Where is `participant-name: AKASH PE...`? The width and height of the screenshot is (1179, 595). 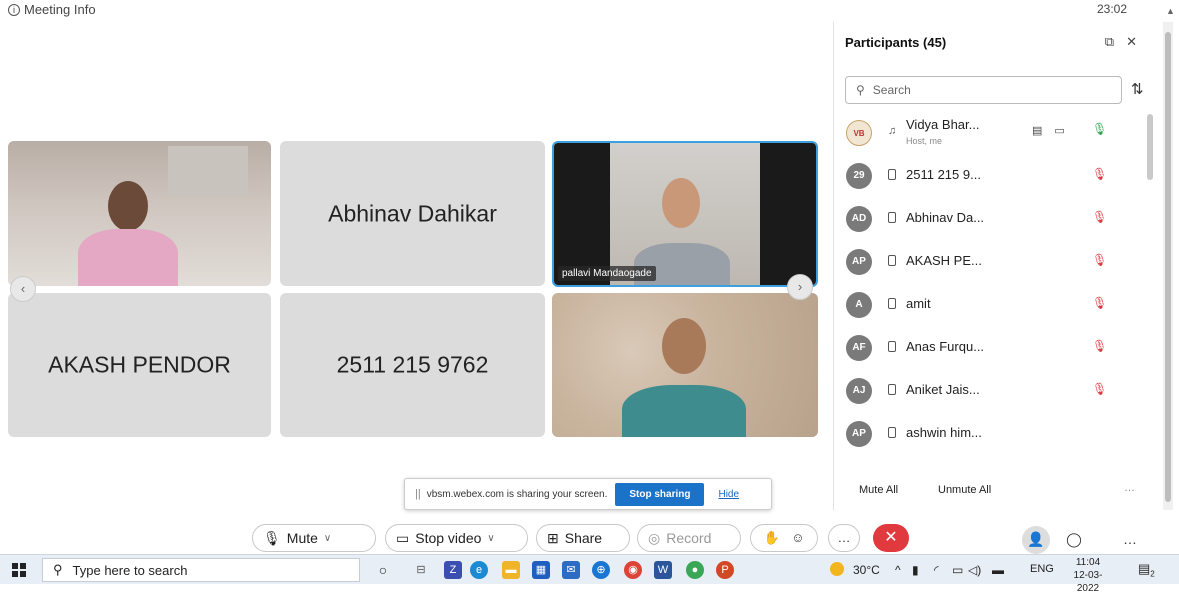
participant-name: AKASH PE... is located at coordinates (944, 260).